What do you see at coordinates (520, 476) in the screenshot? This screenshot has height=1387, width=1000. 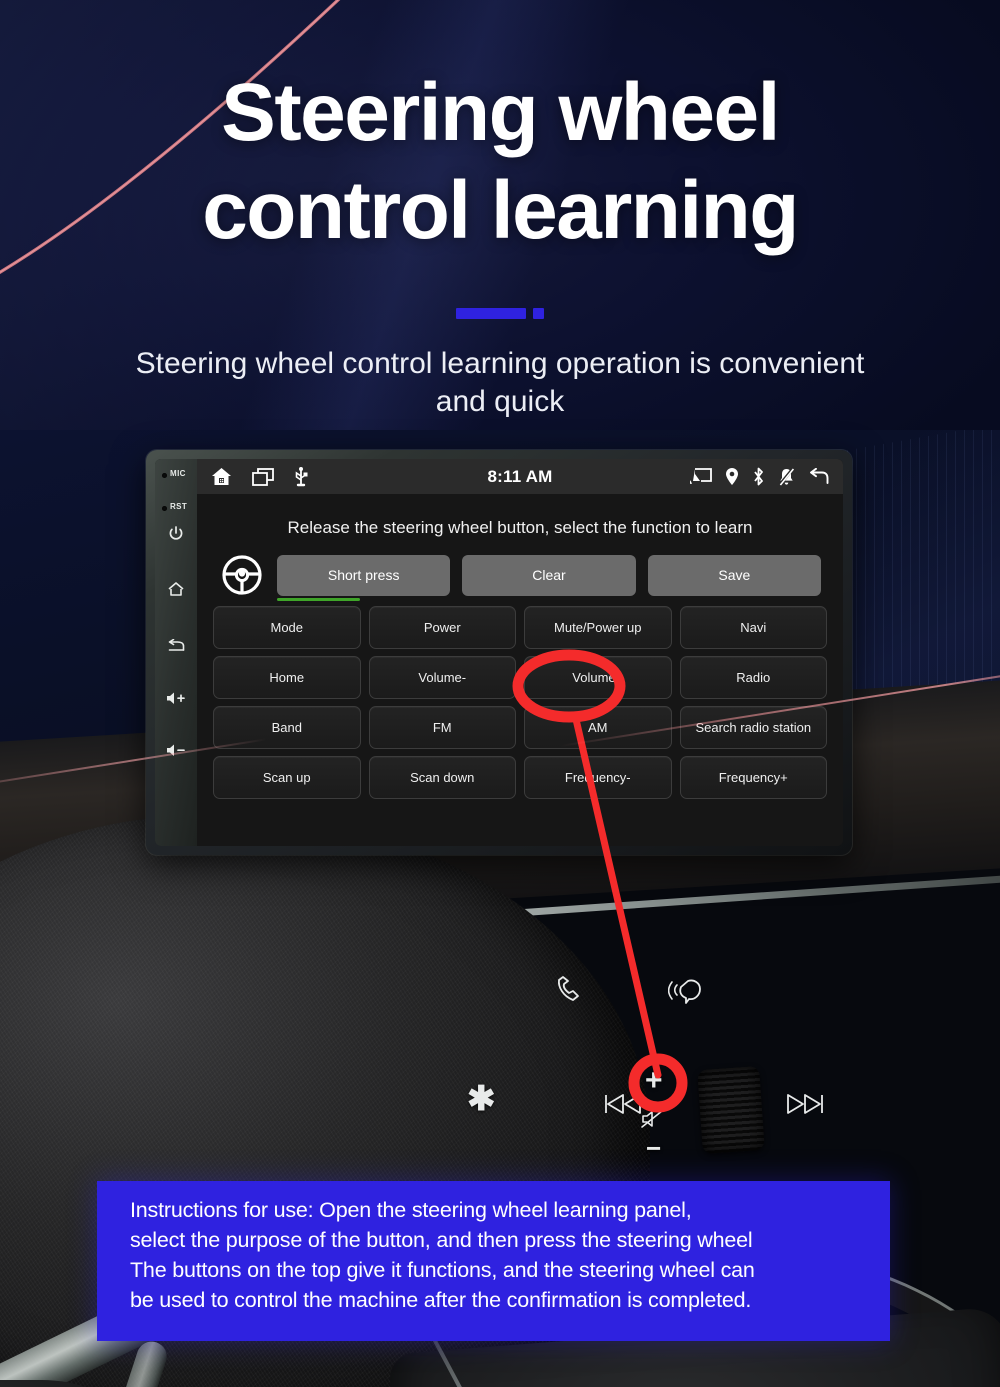 I see `status-bar: 8:11 AM` at bounding box center [520, 476].